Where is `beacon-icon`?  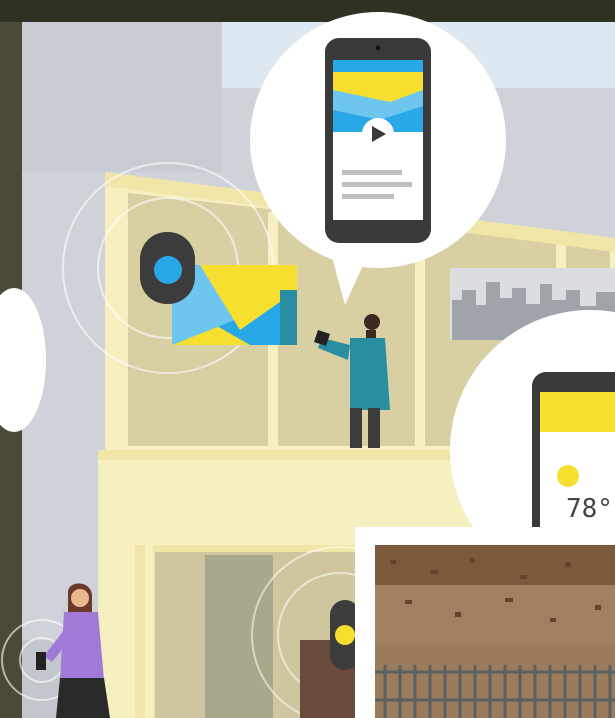 beacon-icon is located at coordinates (167, 268).